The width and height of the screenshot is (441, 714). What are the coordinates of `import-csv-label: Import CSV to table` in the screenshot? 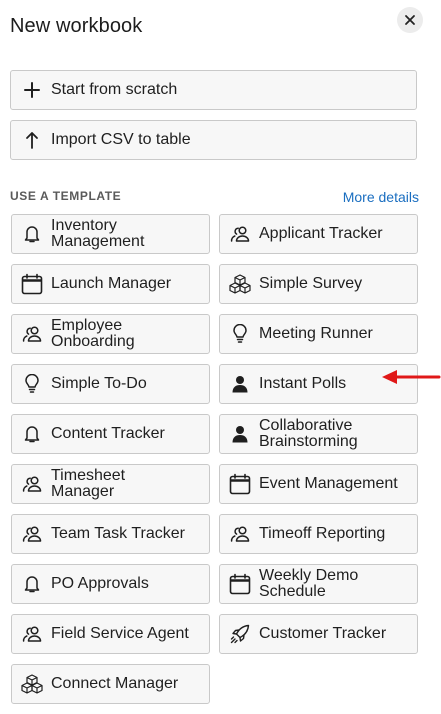 It's located at (121, 139).